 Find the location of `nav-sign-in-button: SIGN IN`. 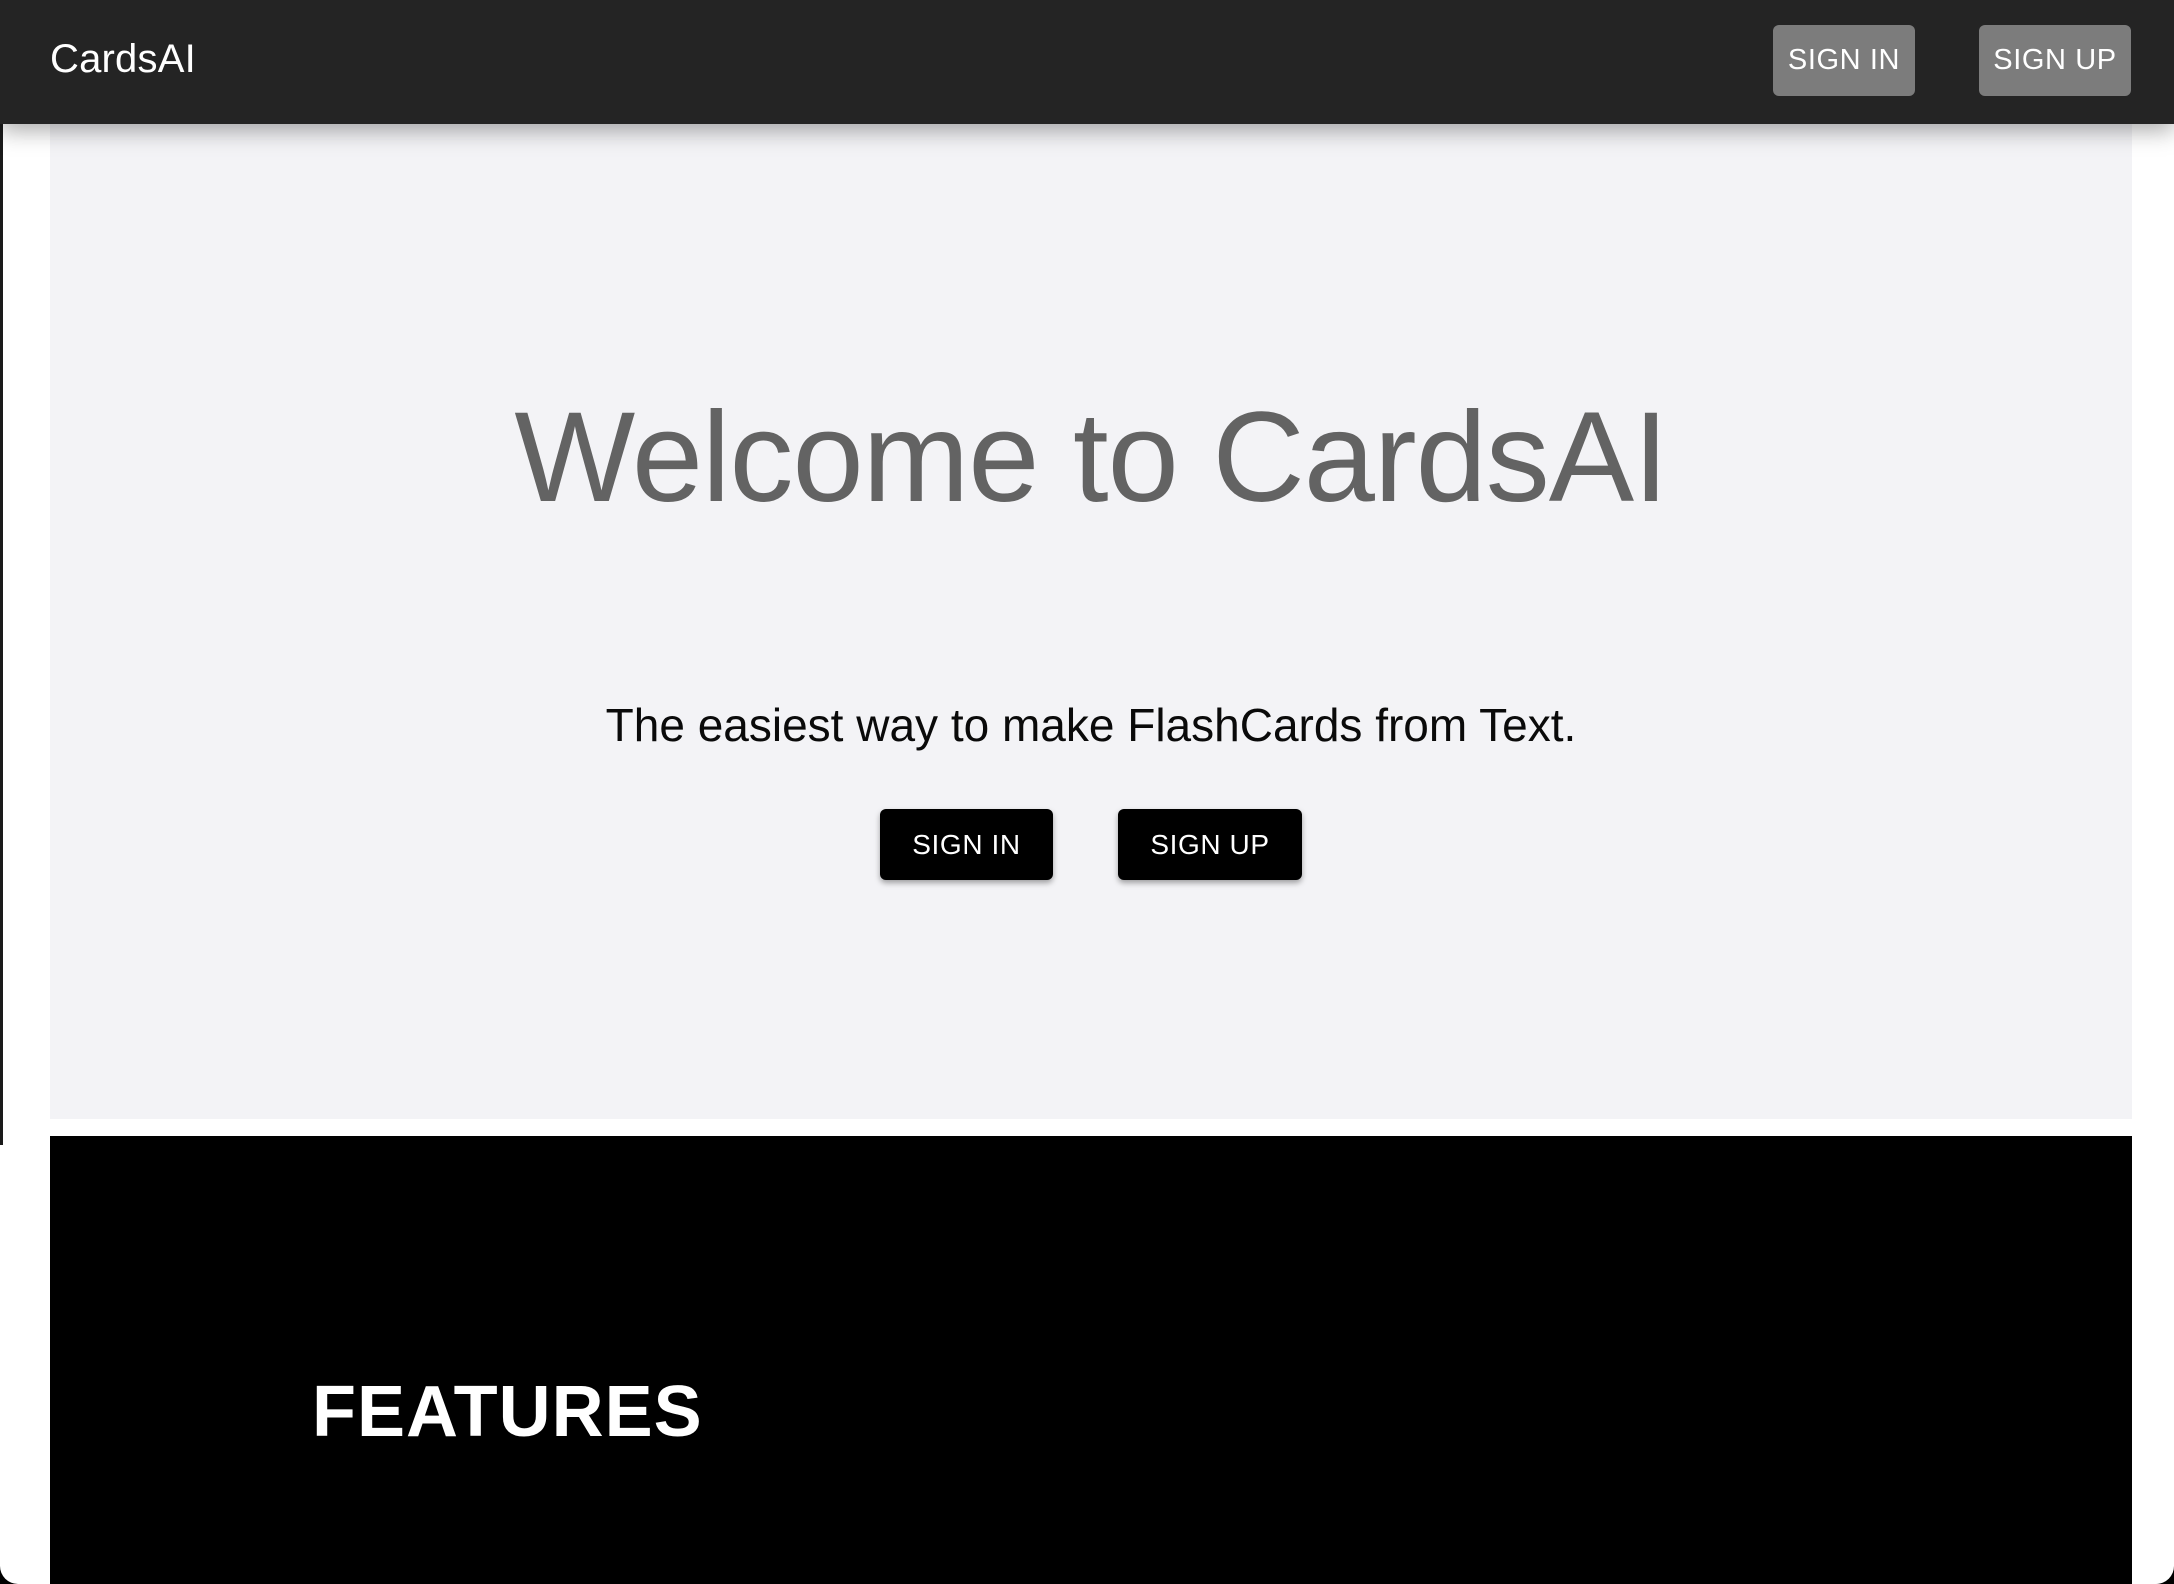

nav-sign-in-button: SIGN IN is located at coordinates (1844, 60).